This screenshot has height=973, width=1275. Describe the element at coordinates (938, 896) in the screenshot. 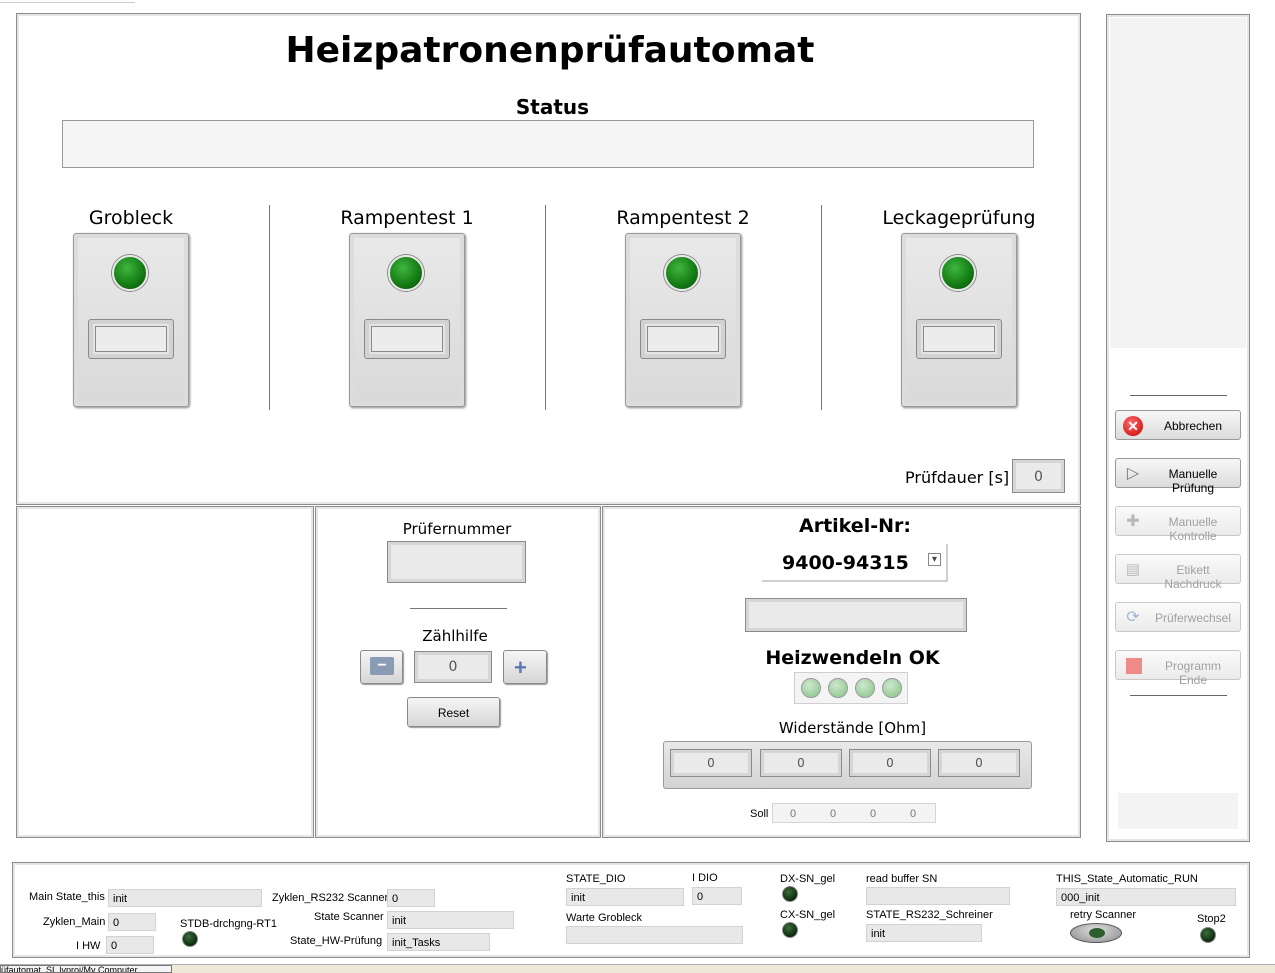

I see `read-buffer-display` at that location.